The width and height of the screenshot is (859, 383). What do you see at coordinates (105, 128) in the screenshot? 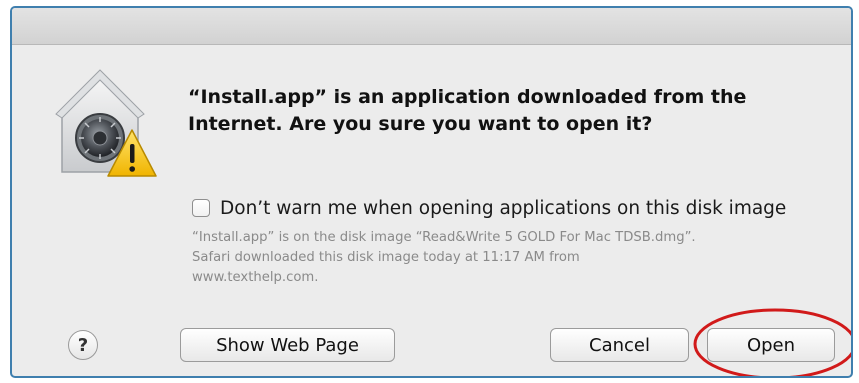
I see `gatekeeper-lock-warning-icon` at bounding box center [105, 128].